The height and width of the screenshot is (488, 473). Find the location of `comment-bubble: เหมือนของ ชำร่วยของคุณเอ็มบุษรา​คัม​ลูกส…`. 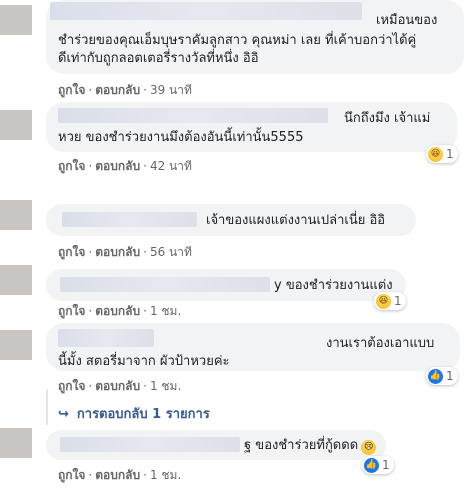

comment-bubble: เหมือนของ ชำร่วยของคุณเอ็มบุษรา​คัม​ลูกส… is located at coordinates (255, 37).